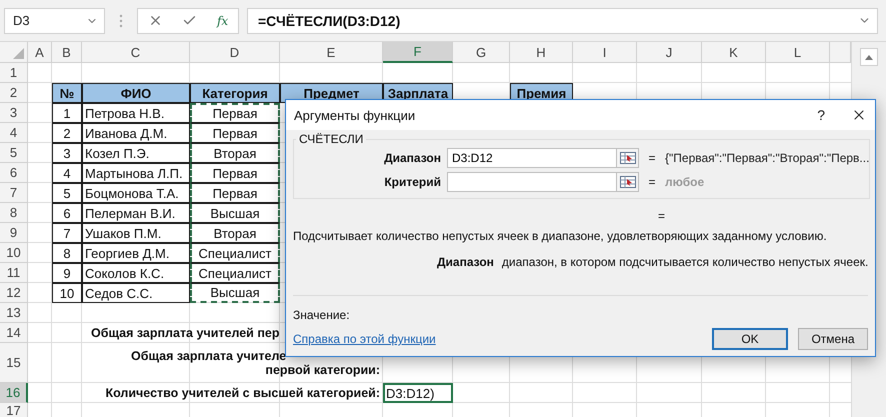  Describe the element at coordinates (67, 253) in the screenshot. I see `table-cell: 8` at that location.